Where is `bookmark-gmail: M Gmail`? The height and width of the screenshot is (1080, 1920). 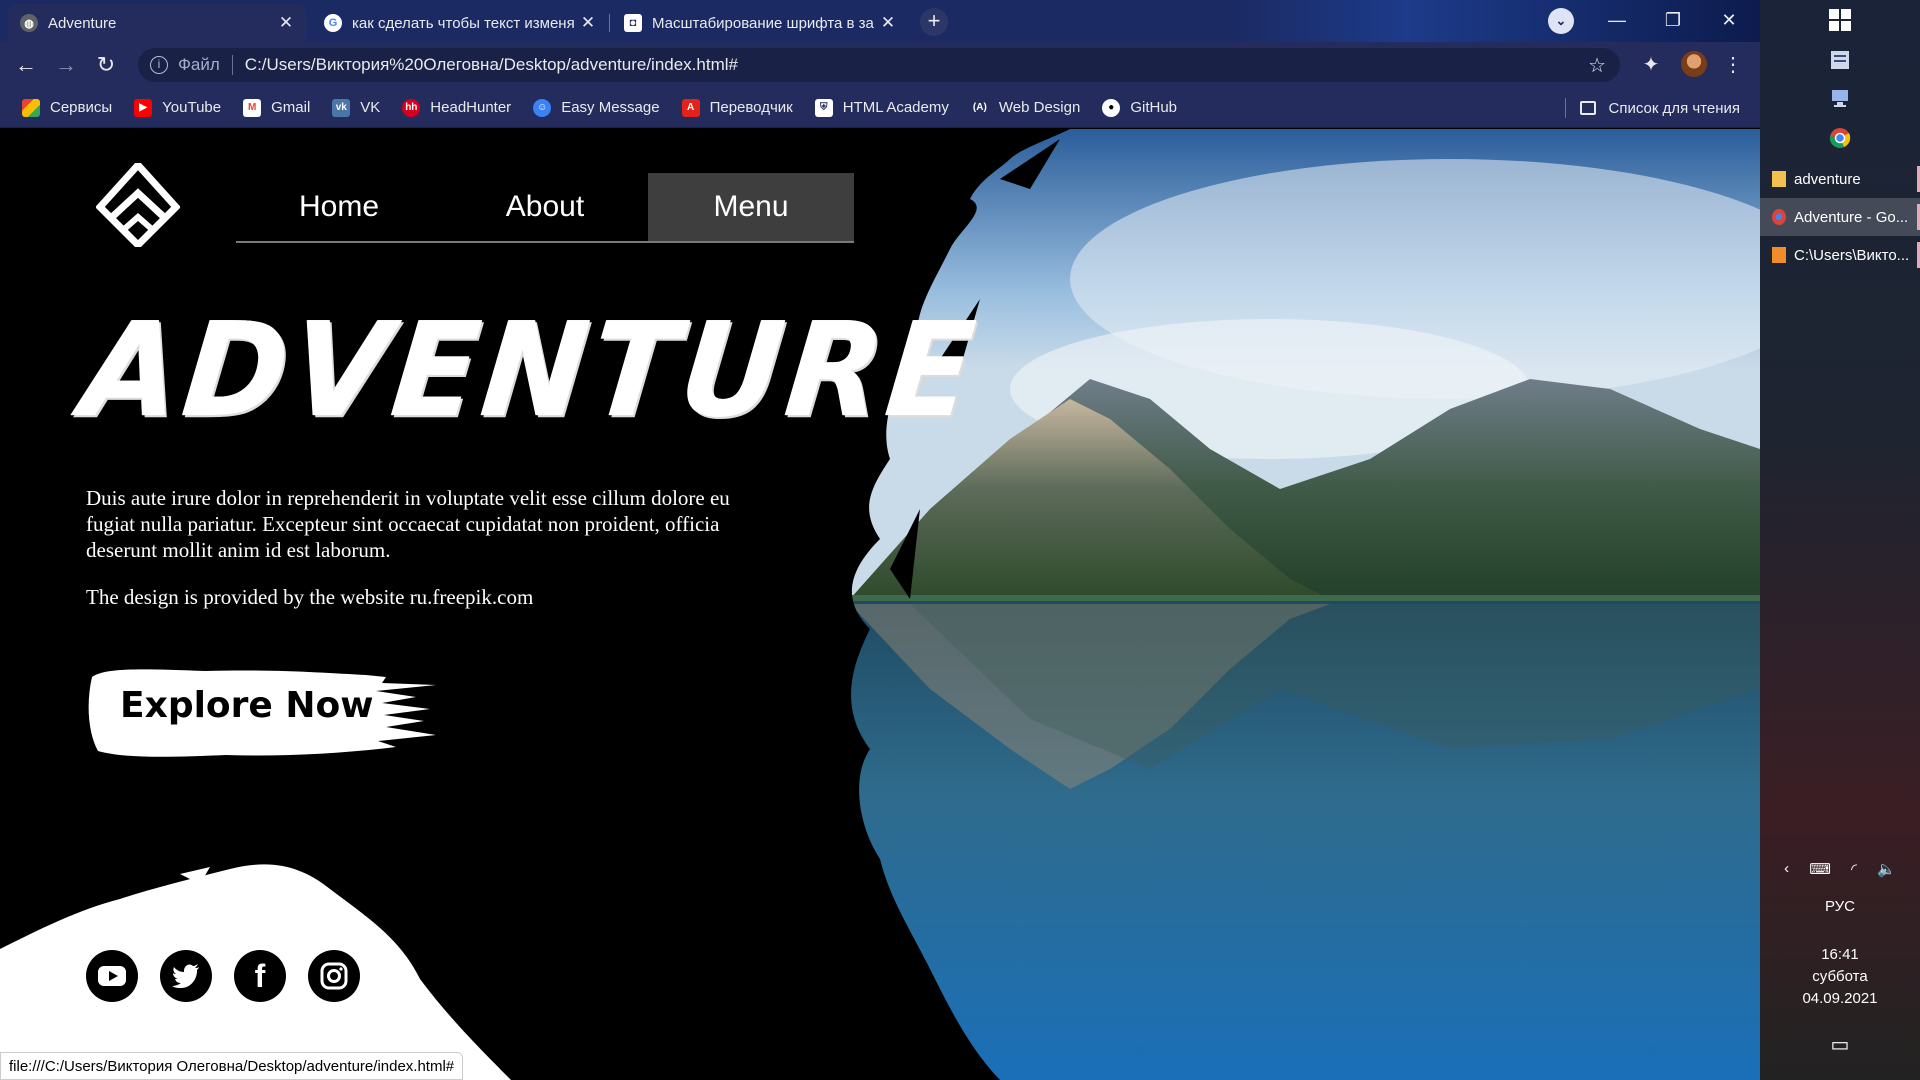 bookmark-gmail: M Gmail is located at coordinates (277, 107).